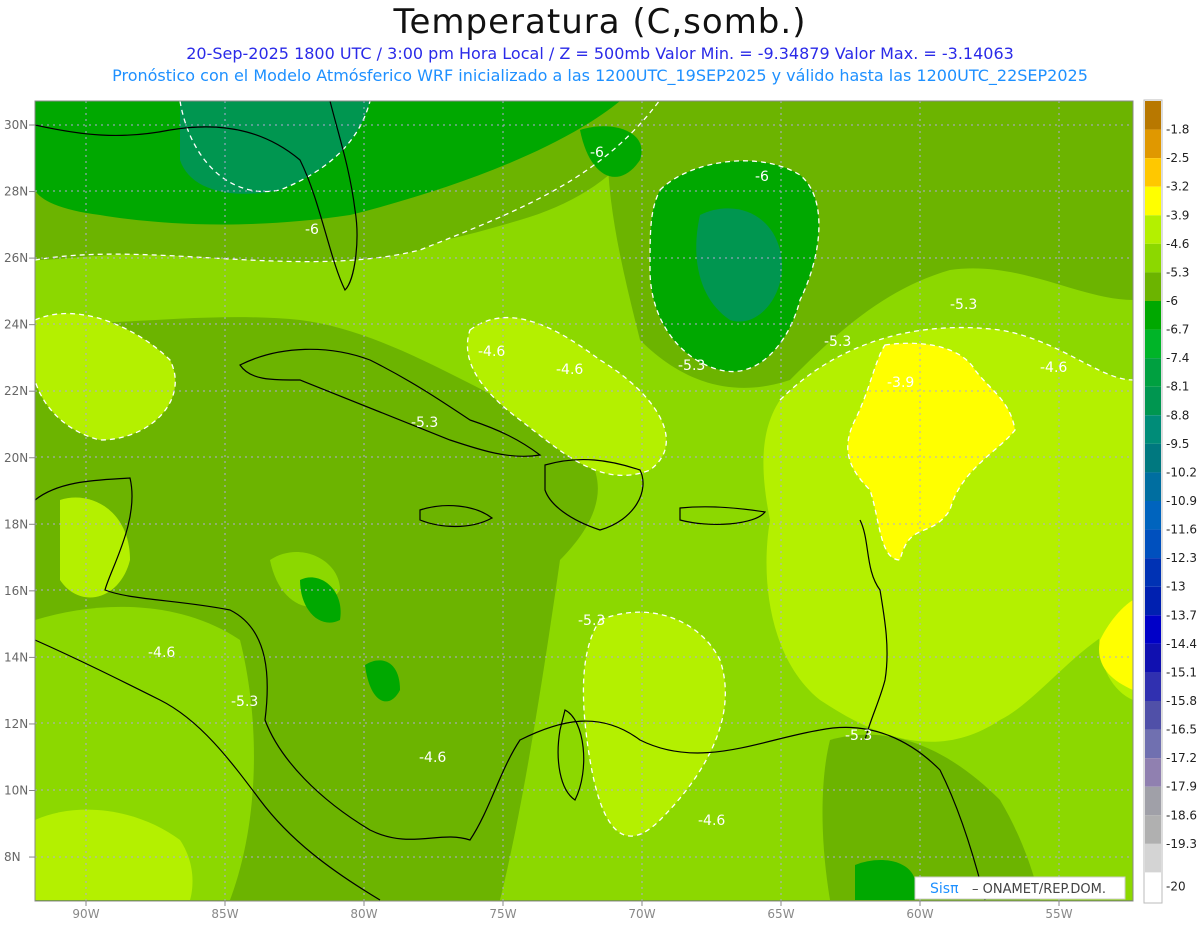 The image size is (1200, 927). I want to click on lat-tick-label: 26N, so click(16, 258).